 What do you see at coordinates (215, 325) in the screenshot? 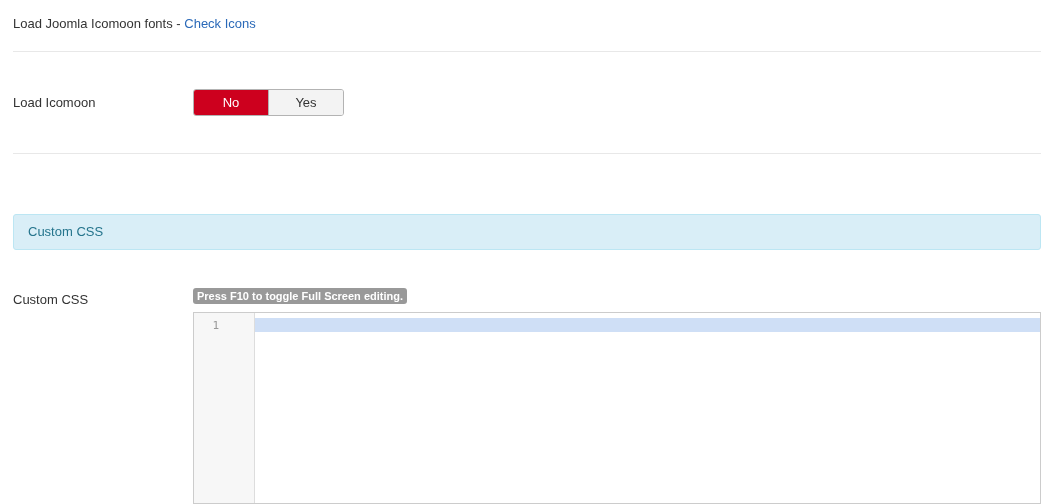
I see `line-number: 1` at bounding box center [215, 325].